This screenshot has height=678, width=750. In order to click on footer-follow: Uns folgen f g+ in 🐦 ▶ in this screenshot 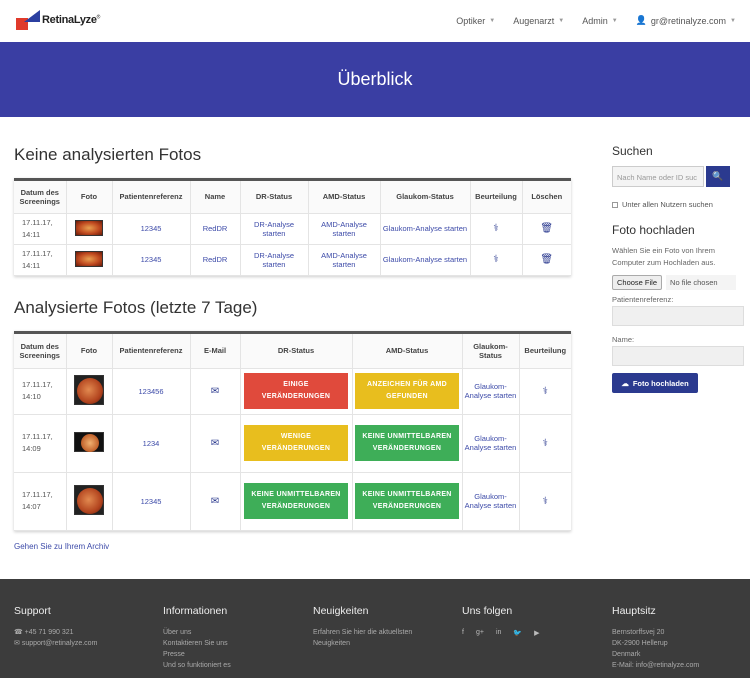, I will do `click(501, 621)`.